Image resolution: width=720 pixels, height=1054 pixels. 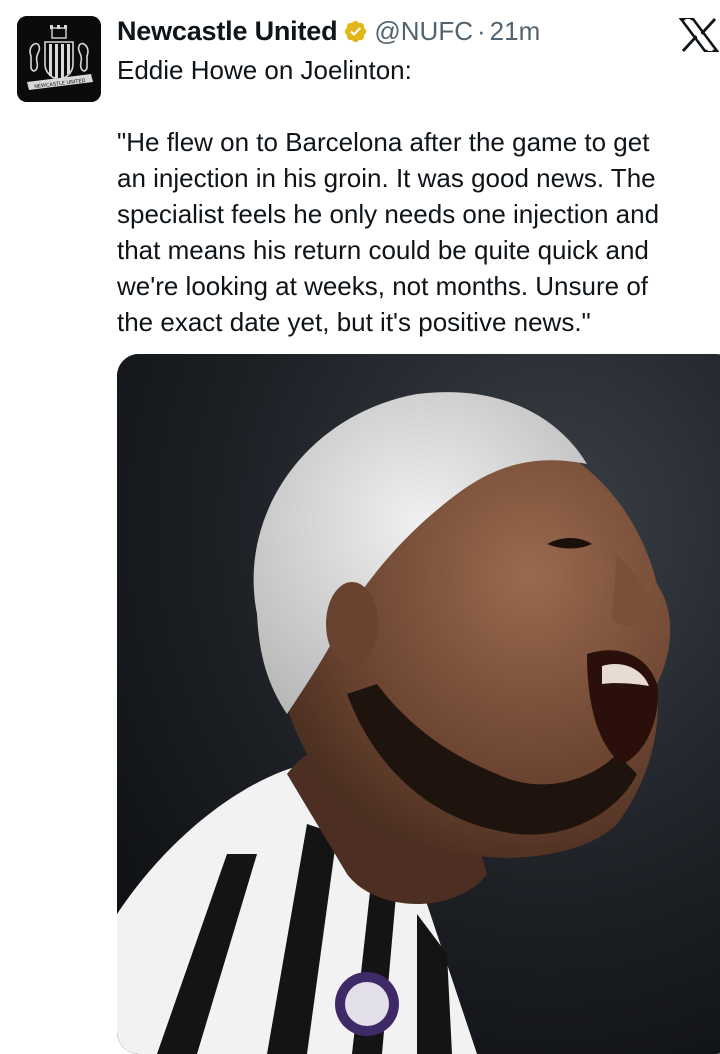 I want to click on avatar: NEWCASTLE UNITED, so click(x=59, y=59).